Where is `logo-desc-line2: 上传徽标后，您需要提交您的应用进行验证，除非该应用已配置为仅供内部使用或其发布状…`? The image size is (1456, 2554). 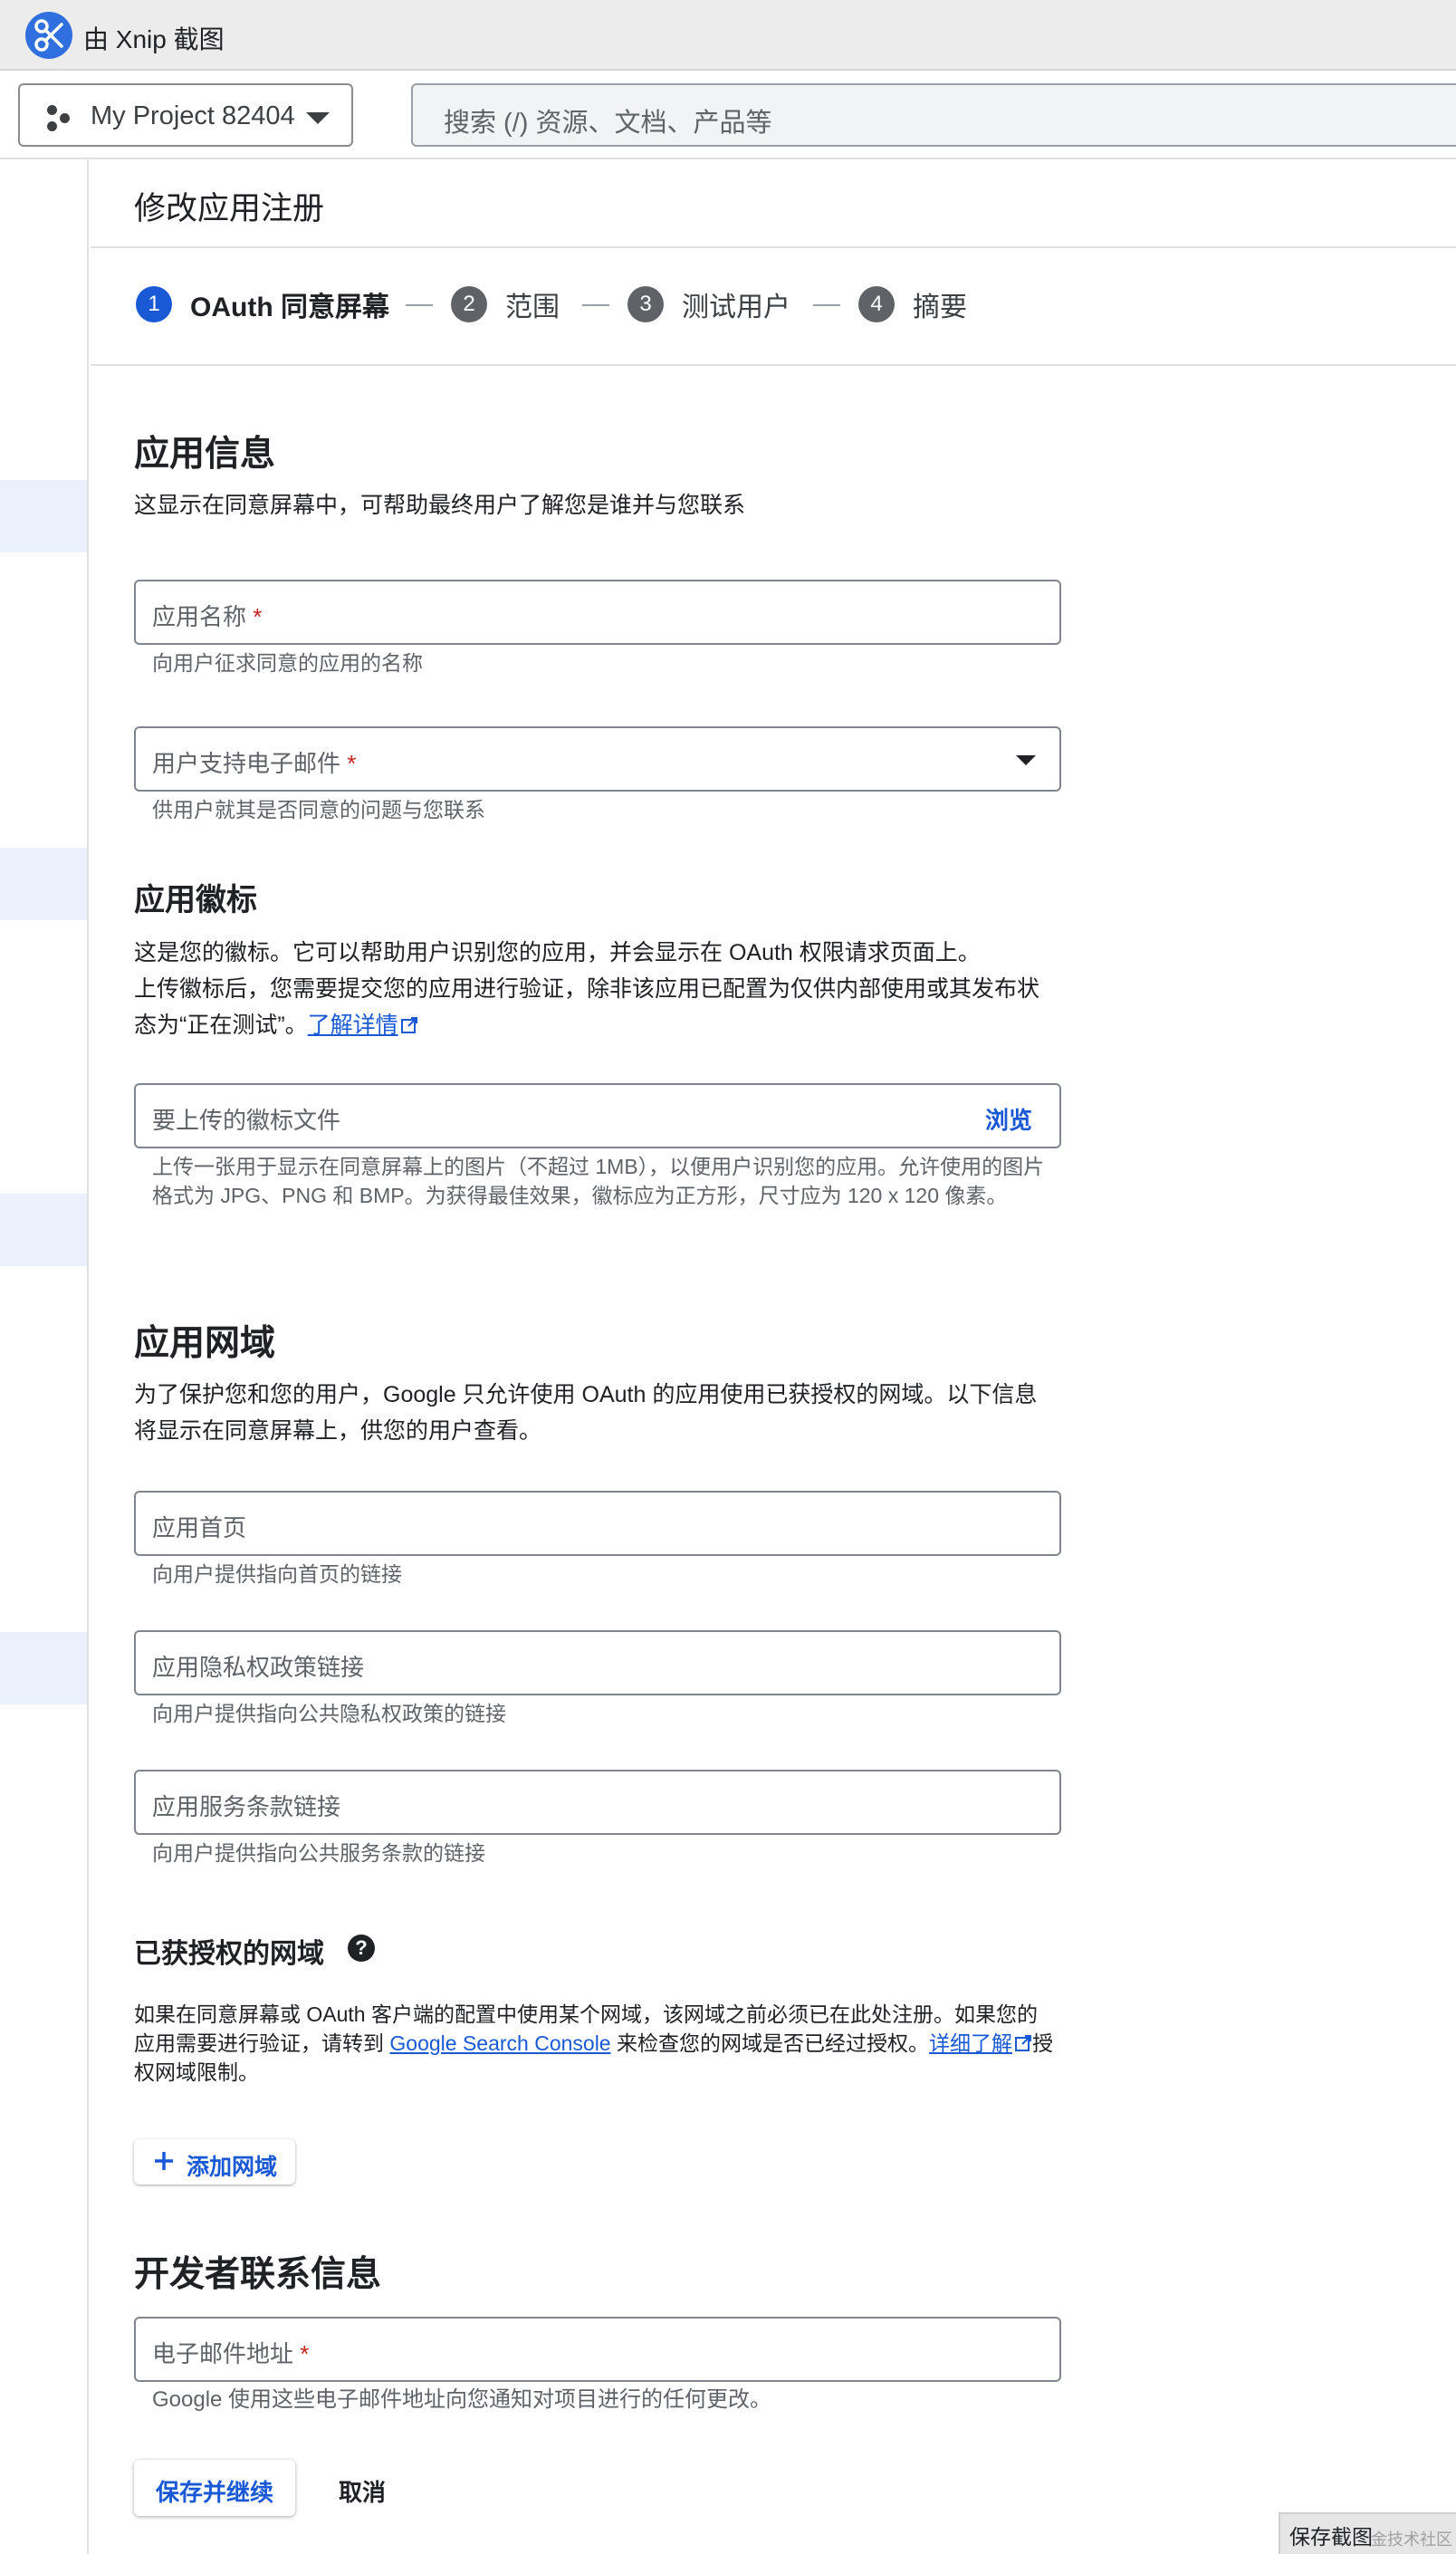
logo-desc-line2: 上传徽标后，您需要提交您的应用进行验证，除非该应用已配置为仅供内部使用或其发布状… is located at coordinates (587, 1007).